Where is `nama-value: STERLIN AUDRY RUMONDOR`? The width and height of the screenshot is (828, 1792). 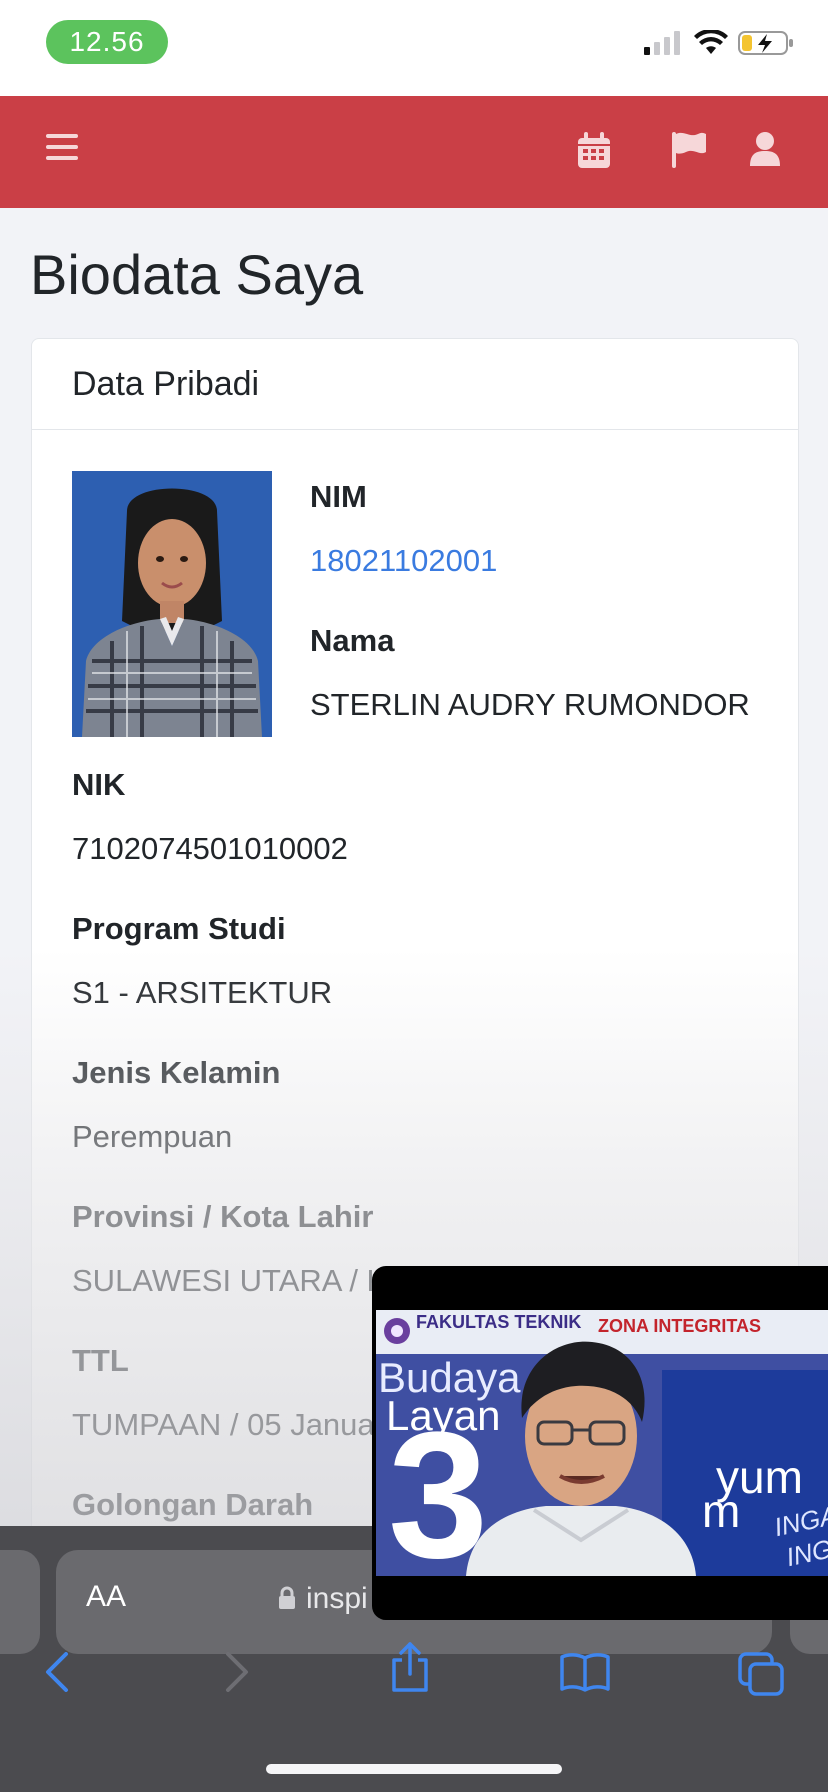
nama-value: STERLIN AUDRY RUMONDOR is located at coordinates (530, 704).